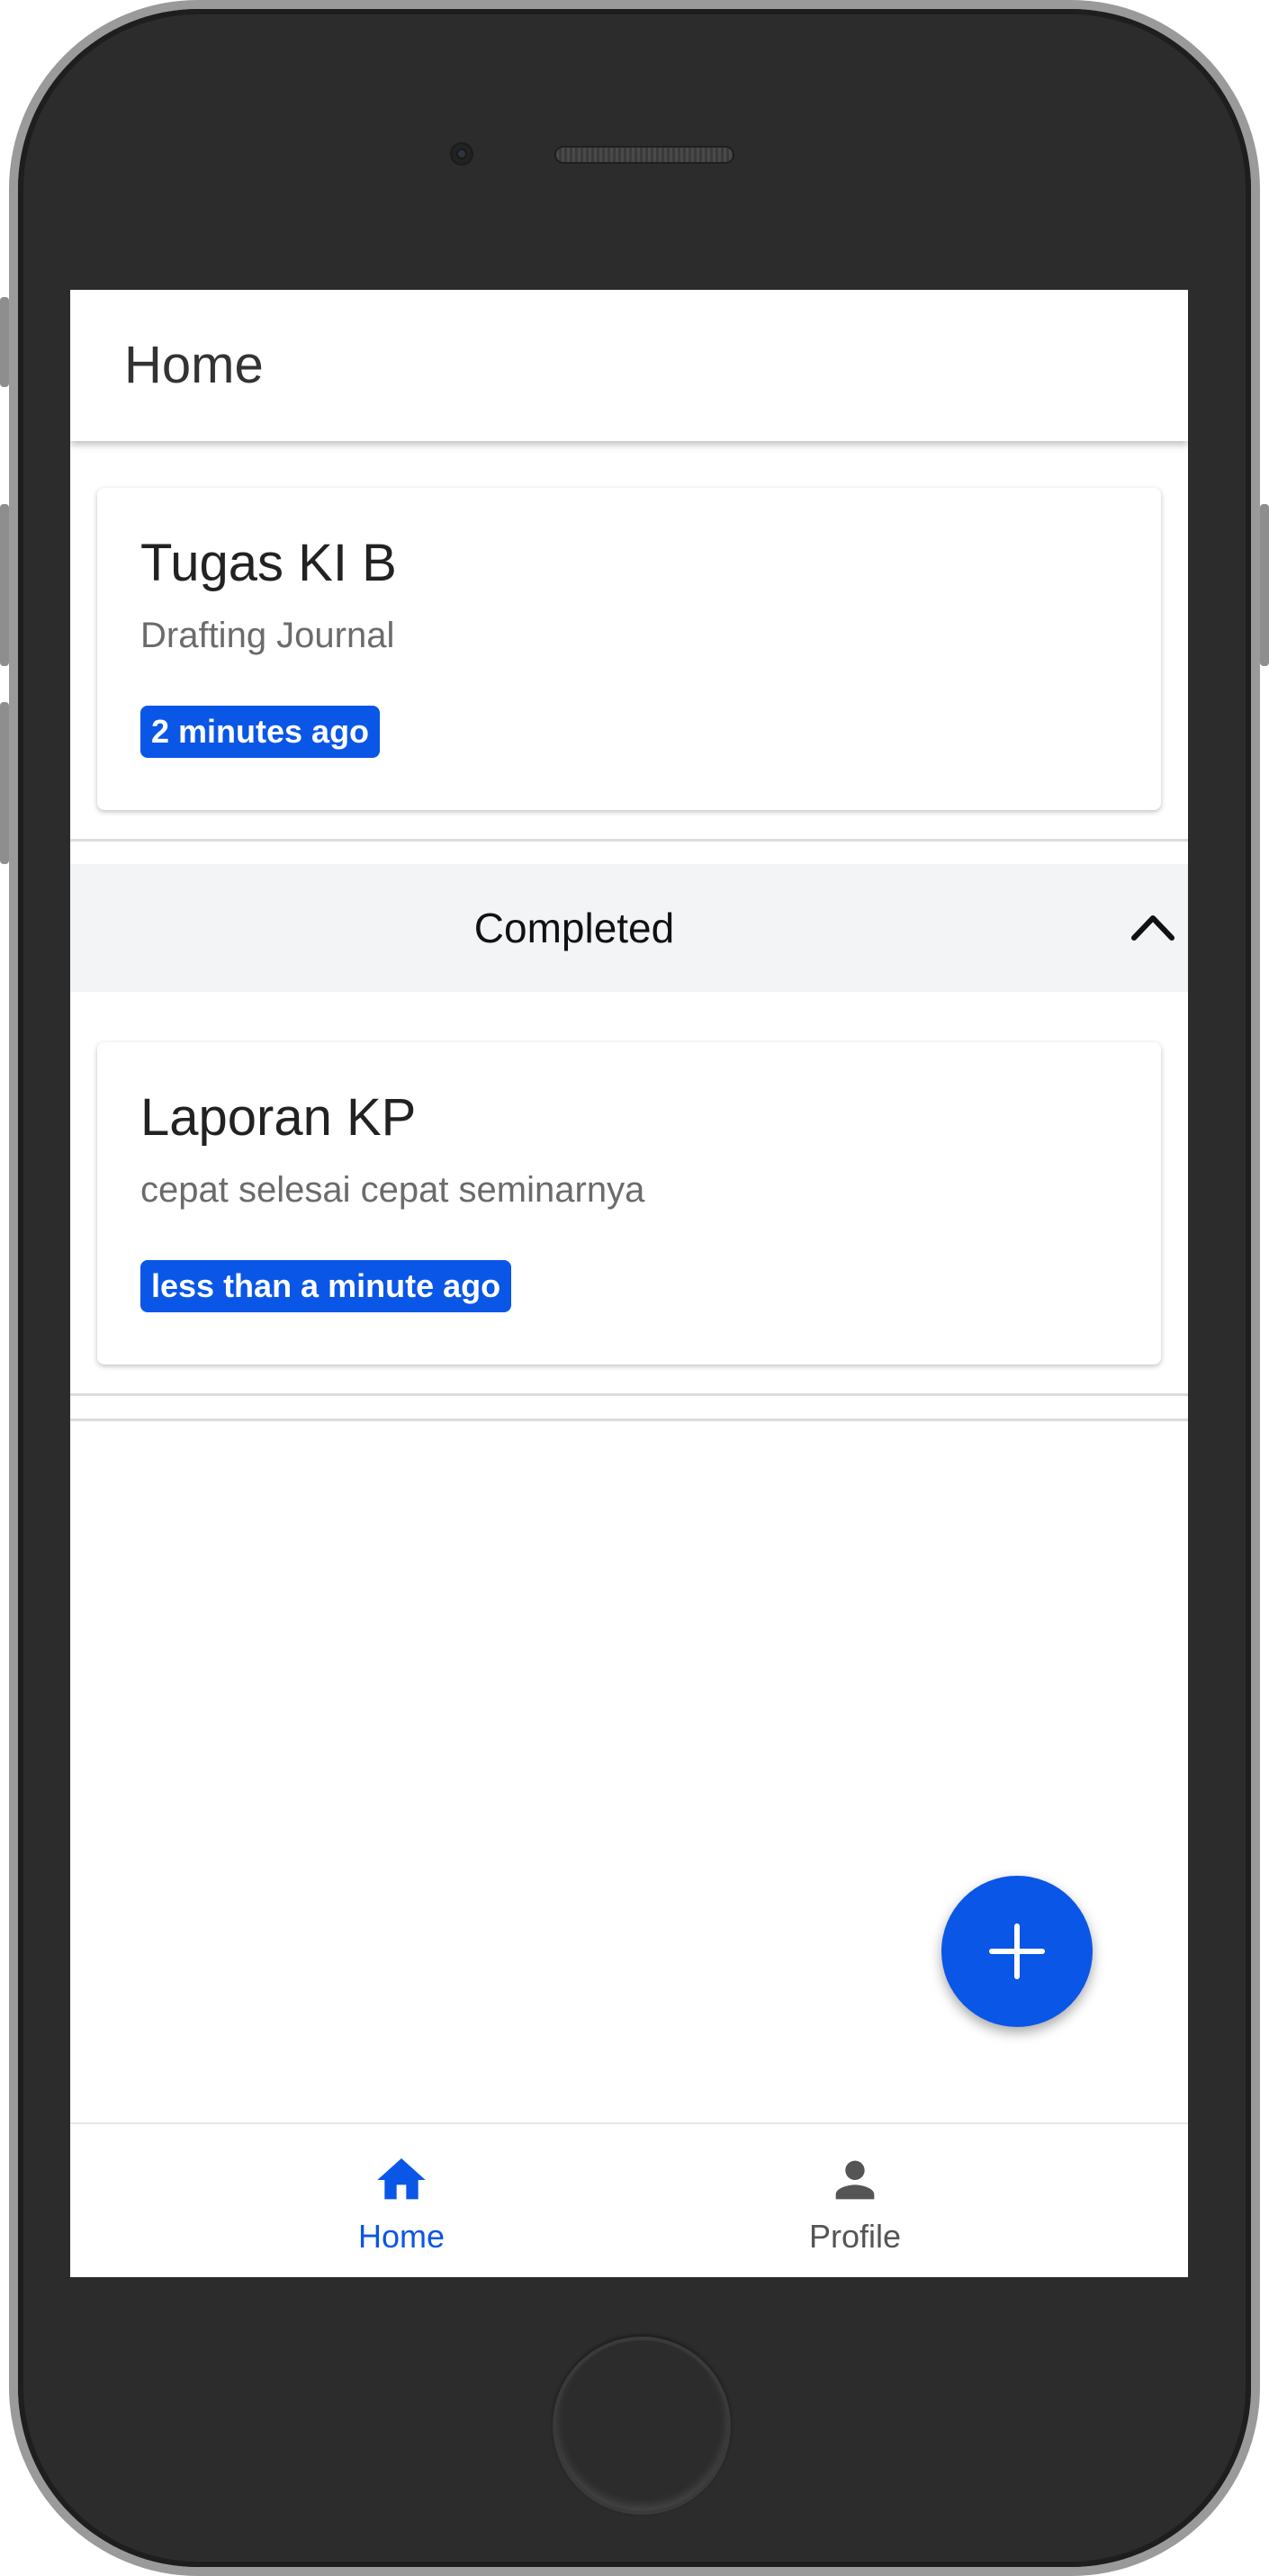  Describe the element at coordinates (4, 783) in the screenshot. I see `volume-down-button` at that location.